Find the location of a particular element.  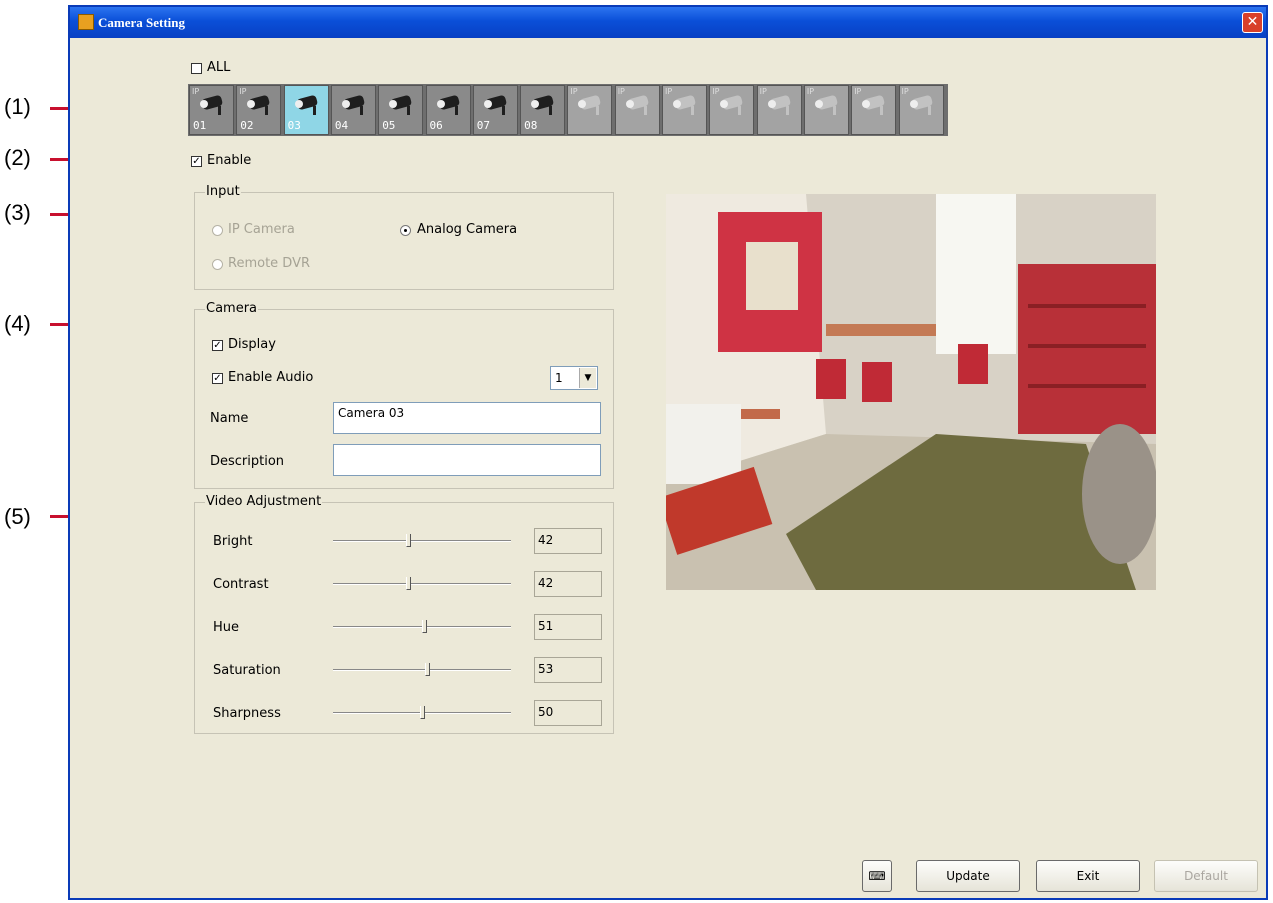

camera-tile: 07 is located at coordinates (495, 110).